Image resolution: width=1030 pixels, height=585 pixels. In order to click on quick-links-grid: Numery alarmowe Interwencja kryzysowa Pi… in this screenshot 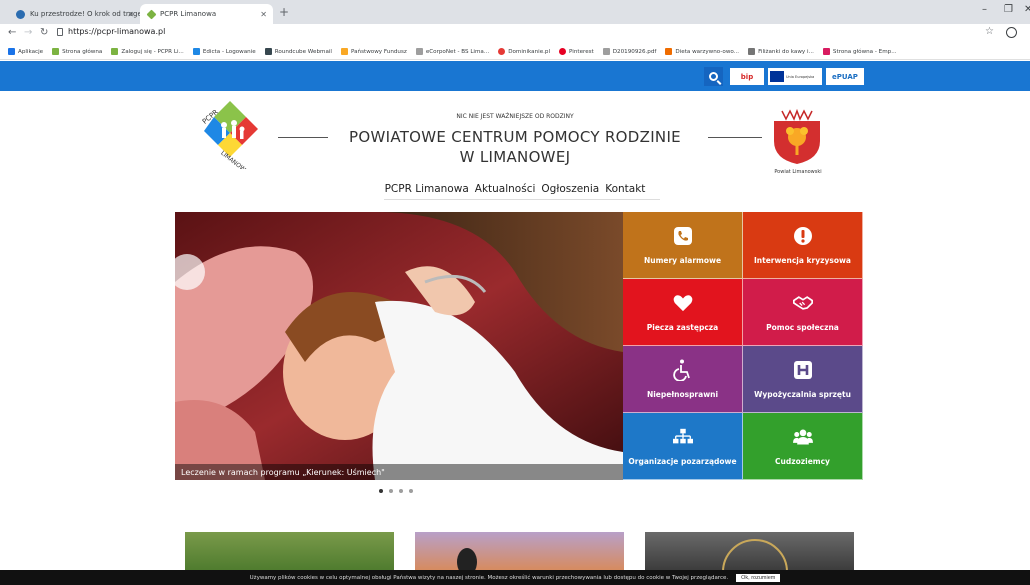, I will do `click(743, 346)`.